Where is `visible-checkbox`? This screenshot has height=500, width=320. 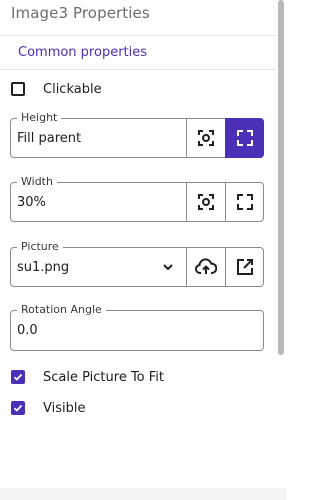 visible-checkbox is located at coordinates (18, 408).